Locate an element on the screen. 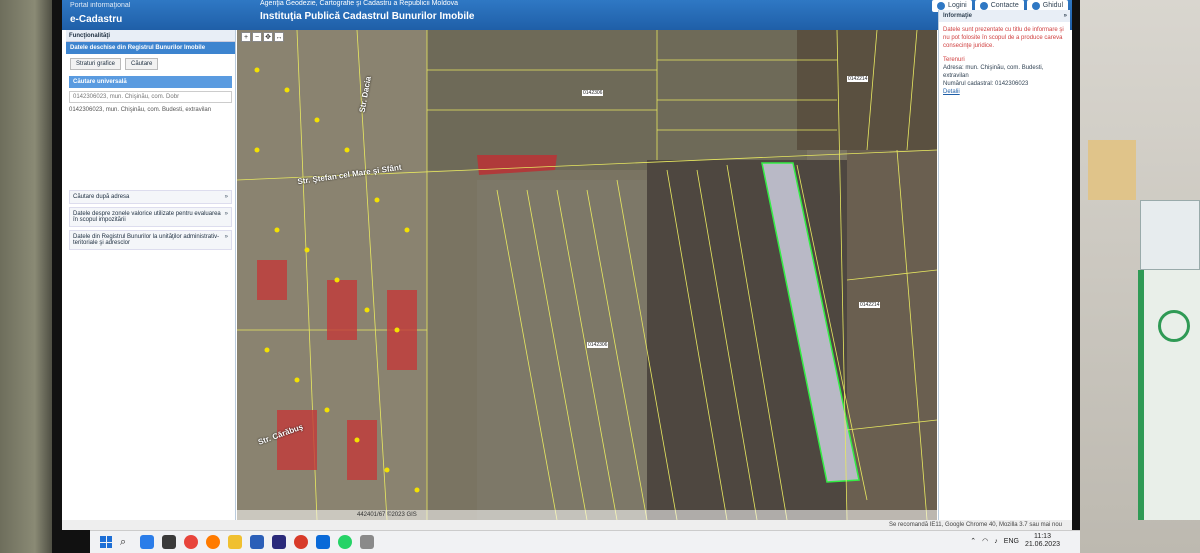  map-toolbar: + − ✥ ↔ is located at coordinates (262, 37).